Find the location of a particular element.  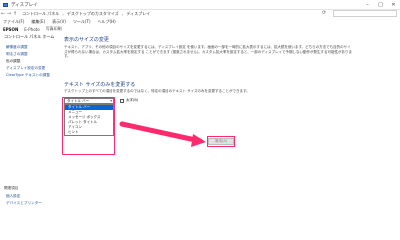

display-icon is located at coordinates (5, 4).